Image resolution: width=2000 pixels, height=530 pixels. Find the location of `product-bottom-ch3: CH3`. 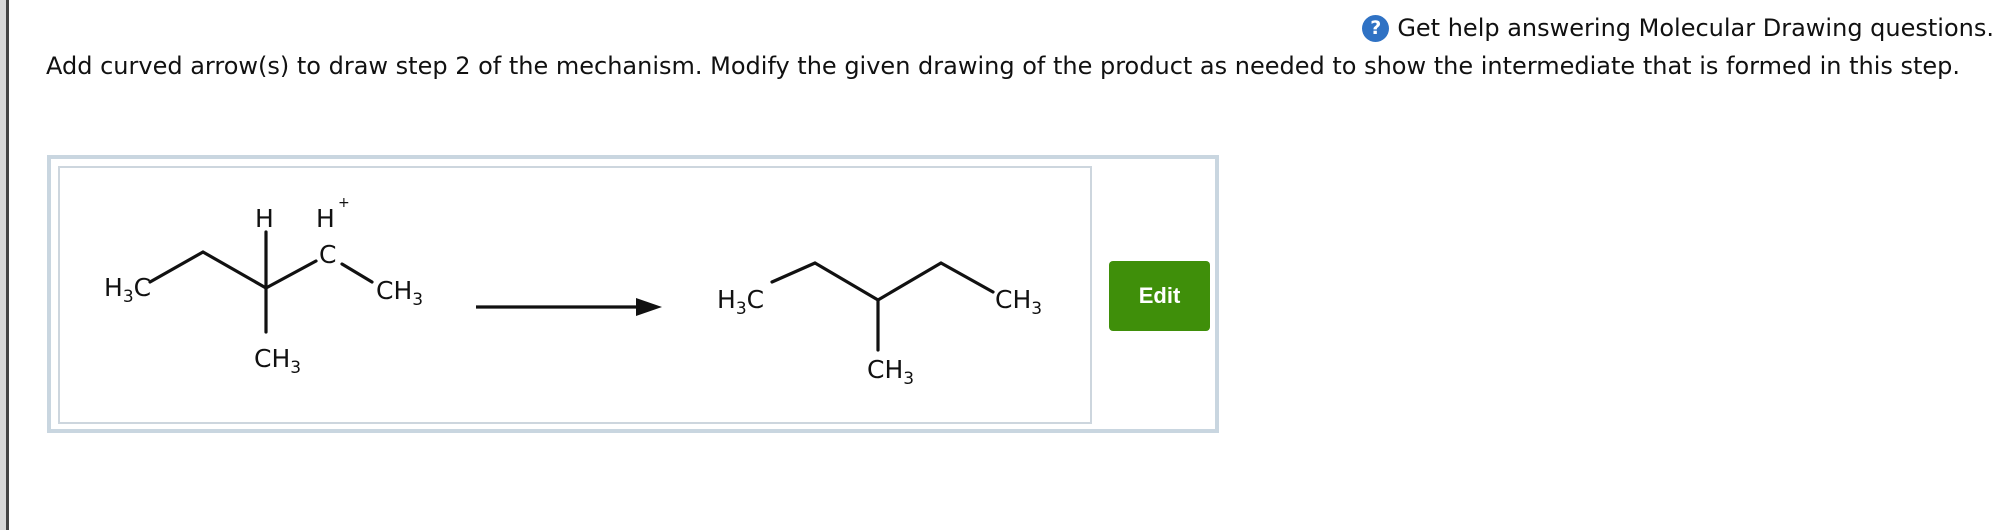

product-bottom-ch3: CH3 is located at coordinates (890, 372).